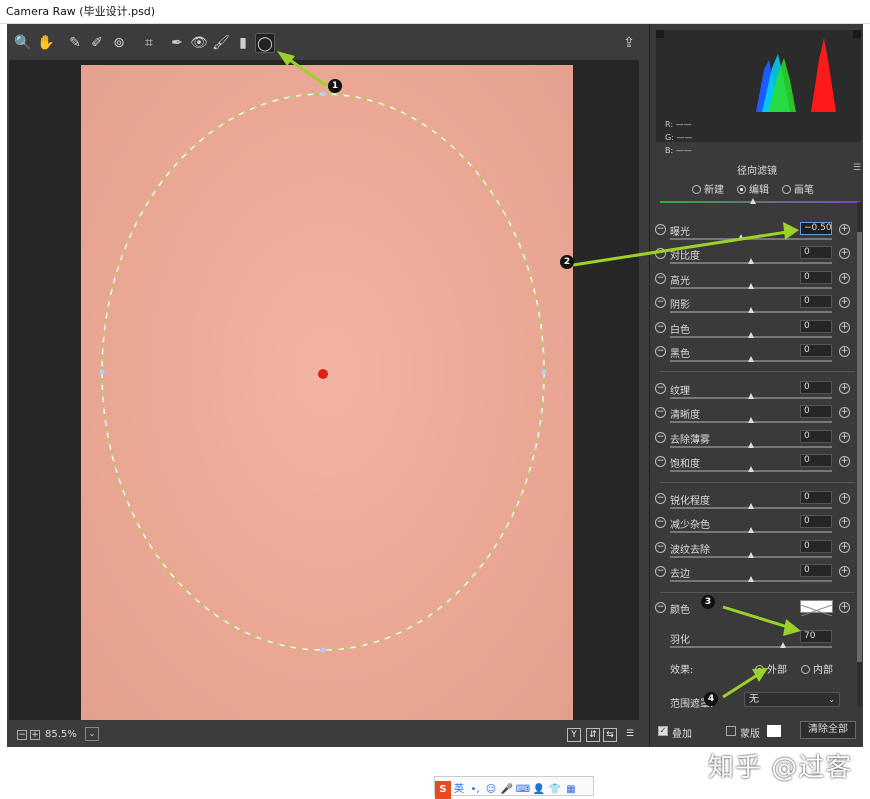 Image resolution: width=870 pixels, height=799 pixels. What do you see at coordinates (771, 668) in the screenshot?
I see `effect-outside: 外部` at bounding box center [771, 668].